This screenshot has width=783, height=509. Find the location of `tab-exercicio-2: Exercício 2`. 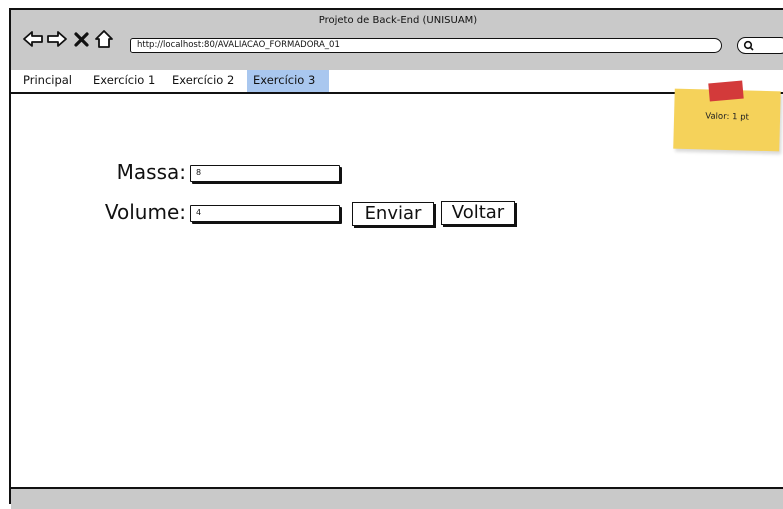

tab-exercicio-2: Exercício 2 is located at coordinates (203, 81).